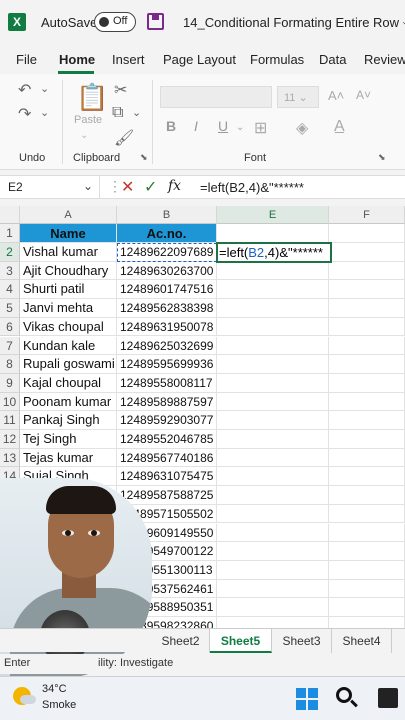 The image size is (405, 720). I want to click on document-title: 14_Conditional Formating Entire Row ⌵, so click(294, 23).